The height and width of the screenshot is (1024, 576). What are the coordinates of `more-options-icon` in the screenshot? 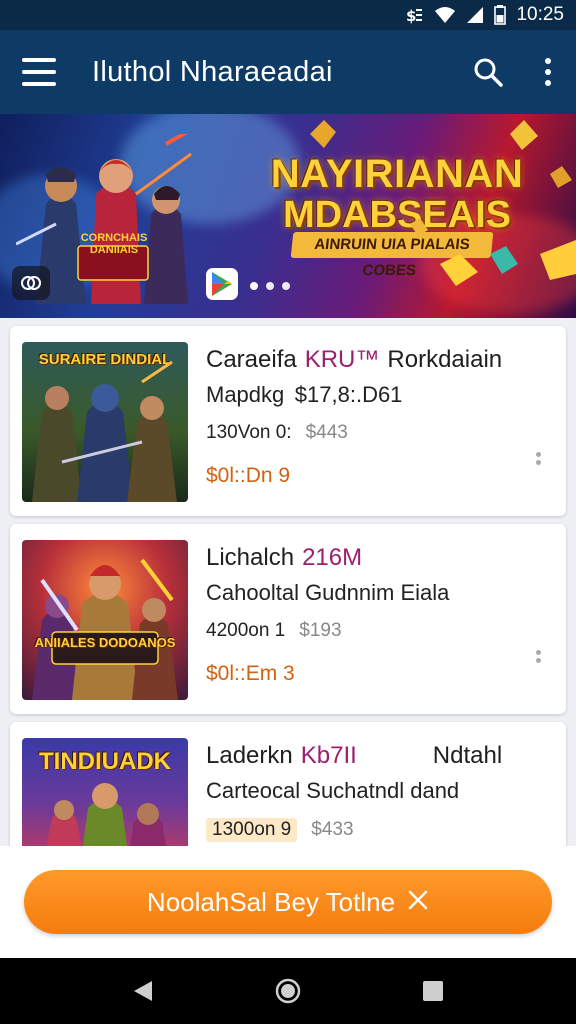 It's located at (548, 72).